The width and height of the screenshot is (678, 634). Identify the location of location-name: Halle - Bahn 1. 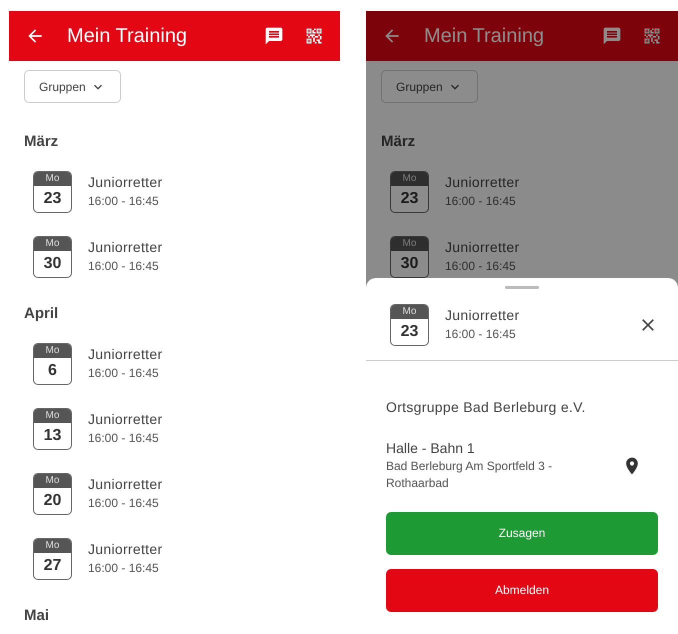
(431, 449).